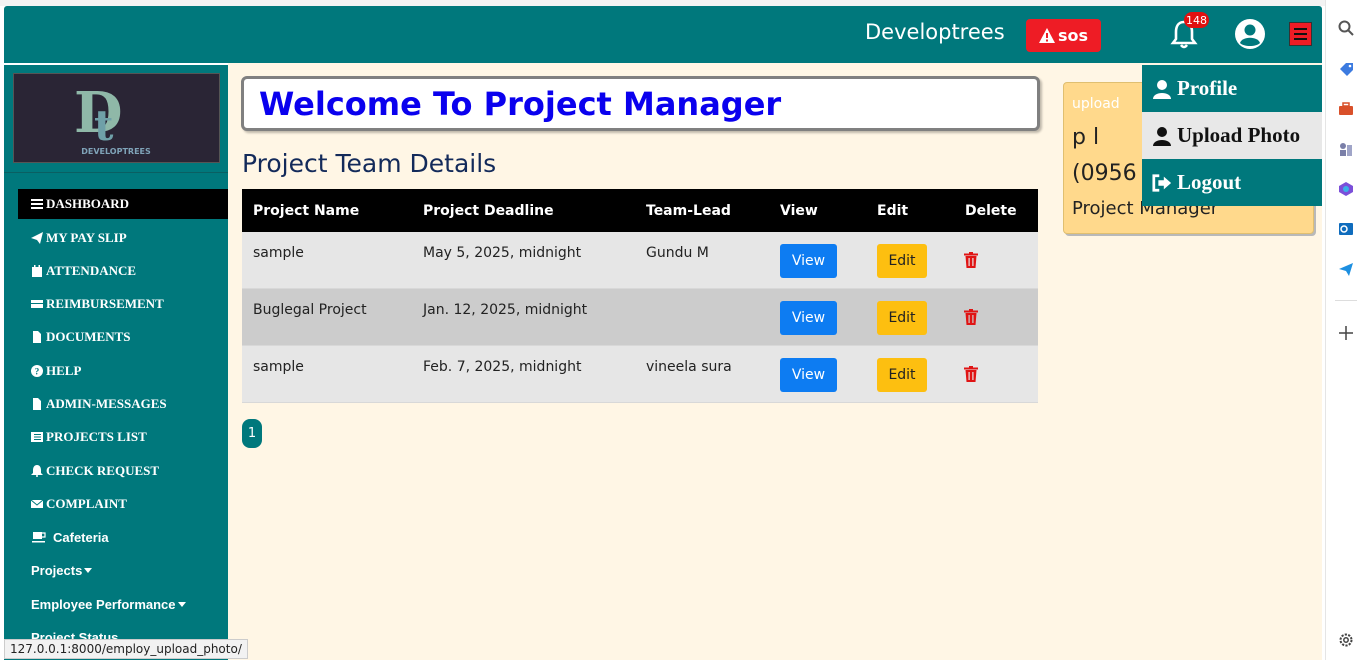 This screenshot has width=1366, height=660. Describe the element at coordinates (1086, 137) in the screenshot. I see `profile-name: p l` at that location.